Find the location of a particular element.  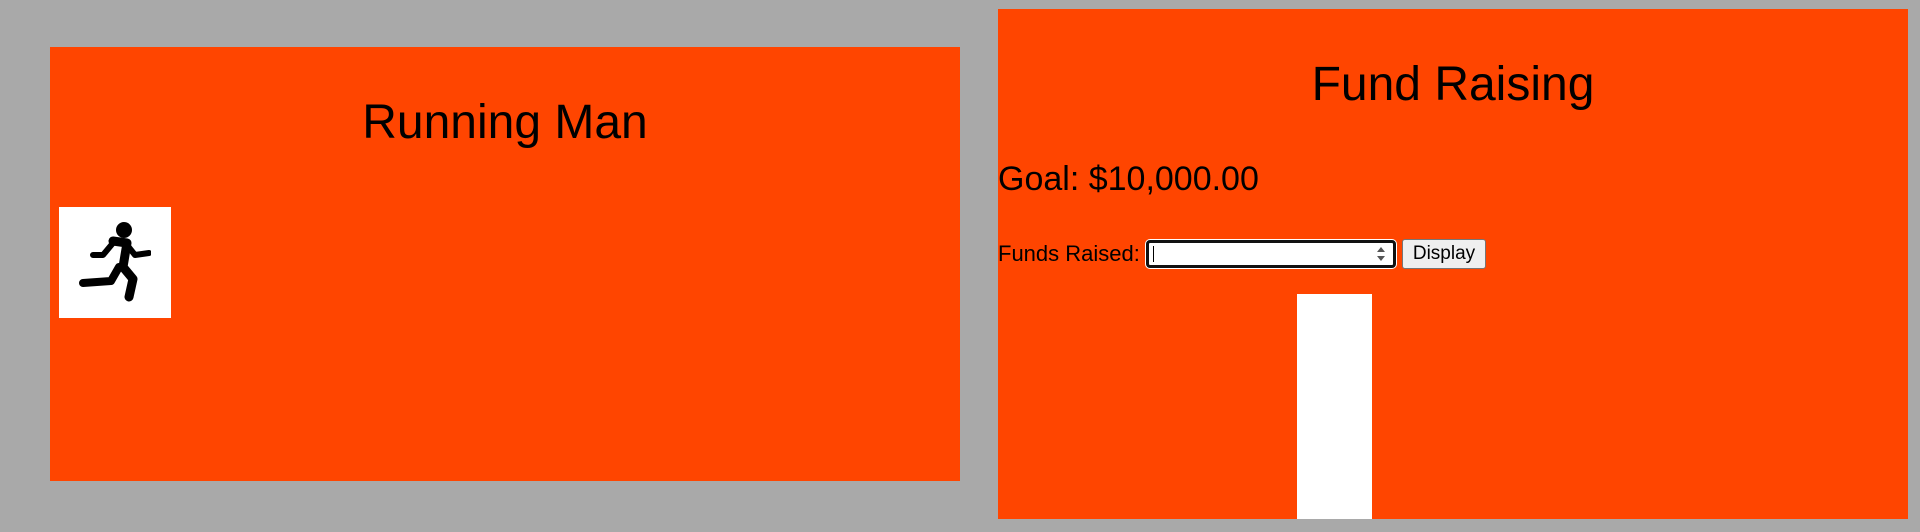

funds-raised-row: Funds Raised: Display is located at coordinates (1242, 254).